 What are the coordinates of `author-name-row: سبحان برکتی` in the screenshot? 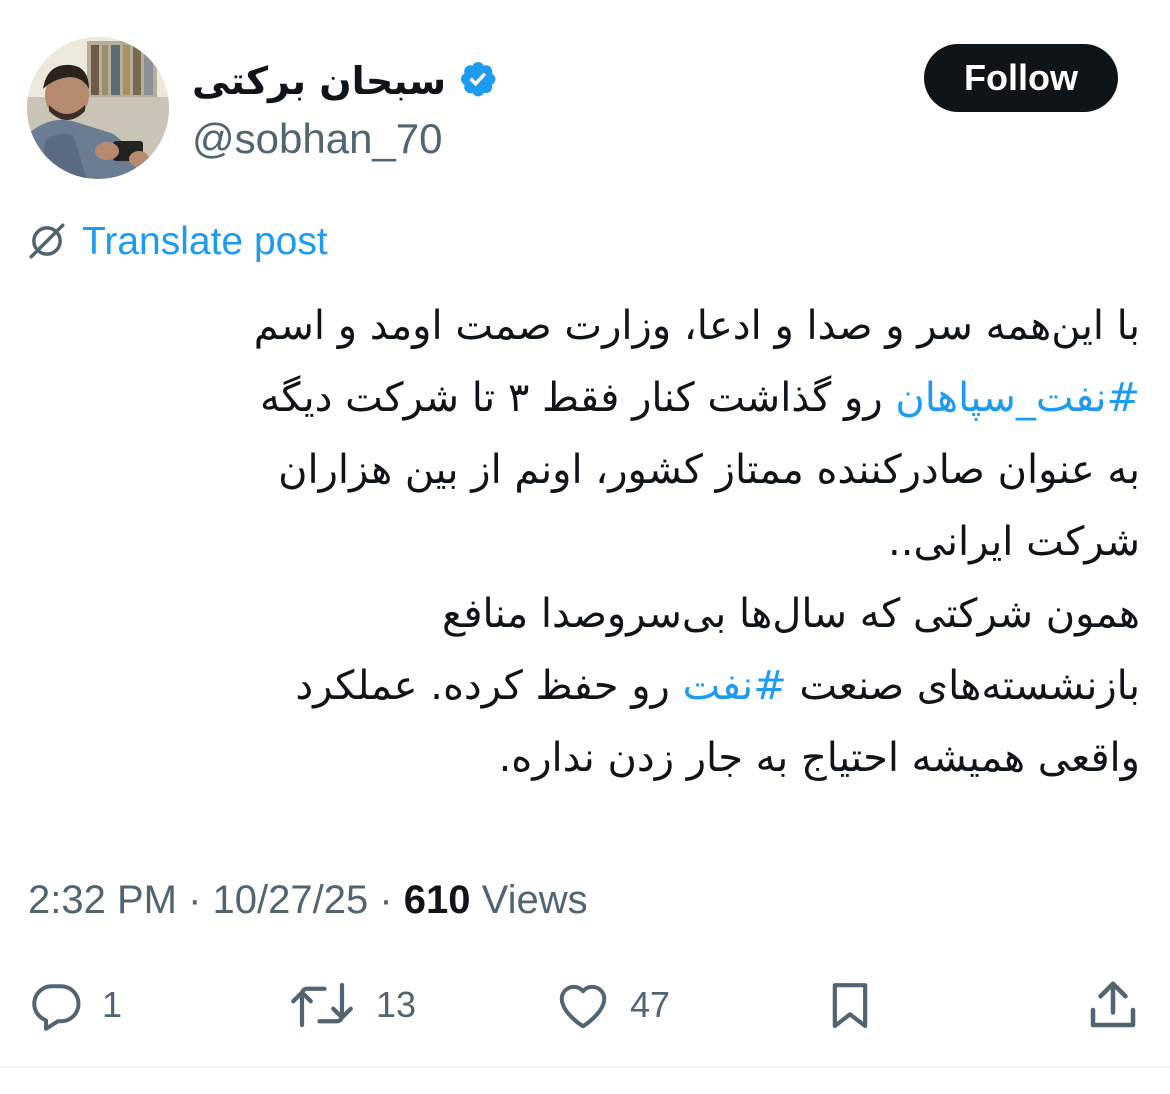 It's located at (347, 81).